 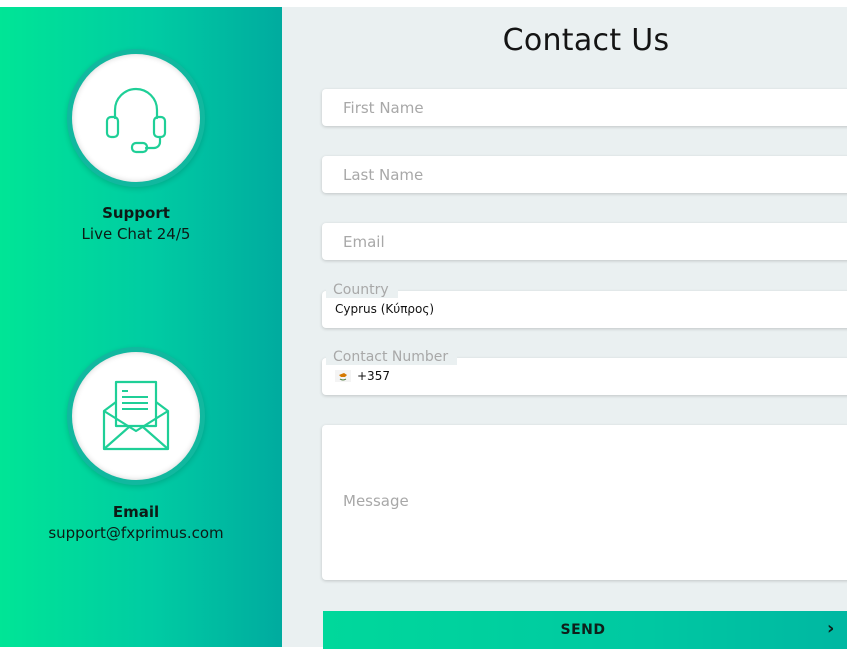 I want to click on support-icon-circle, so click(x=136, y=118).